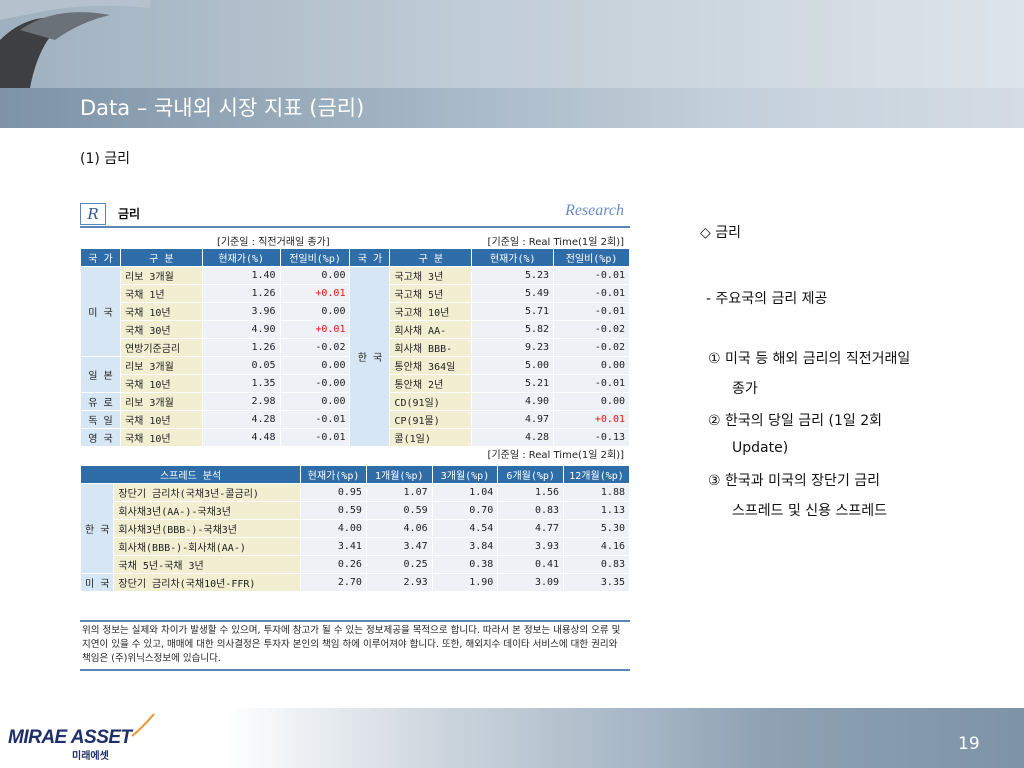 The height and width of the screenshot is (768, 1024). What do you see at coordinates (596, 474) in the screenshot?
I see `col-spread-12m: 12개월(%p)` at bounding box center [596, 474].